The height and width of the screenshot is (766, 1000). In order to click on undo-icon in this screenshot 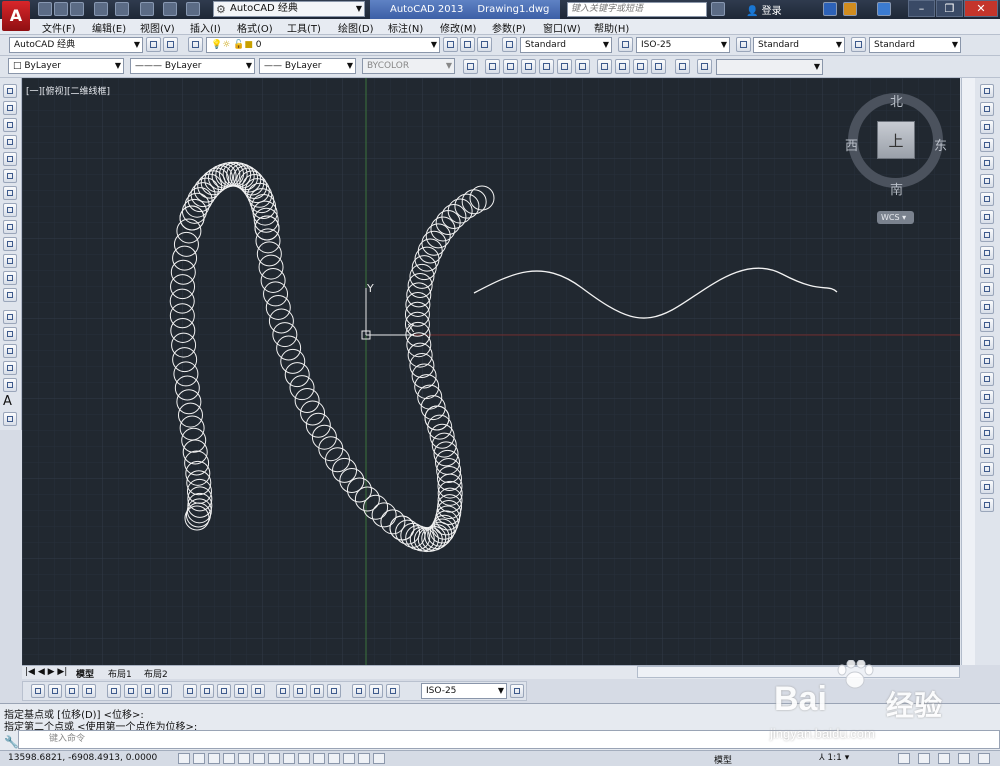, I will do `click(170, 9)`.